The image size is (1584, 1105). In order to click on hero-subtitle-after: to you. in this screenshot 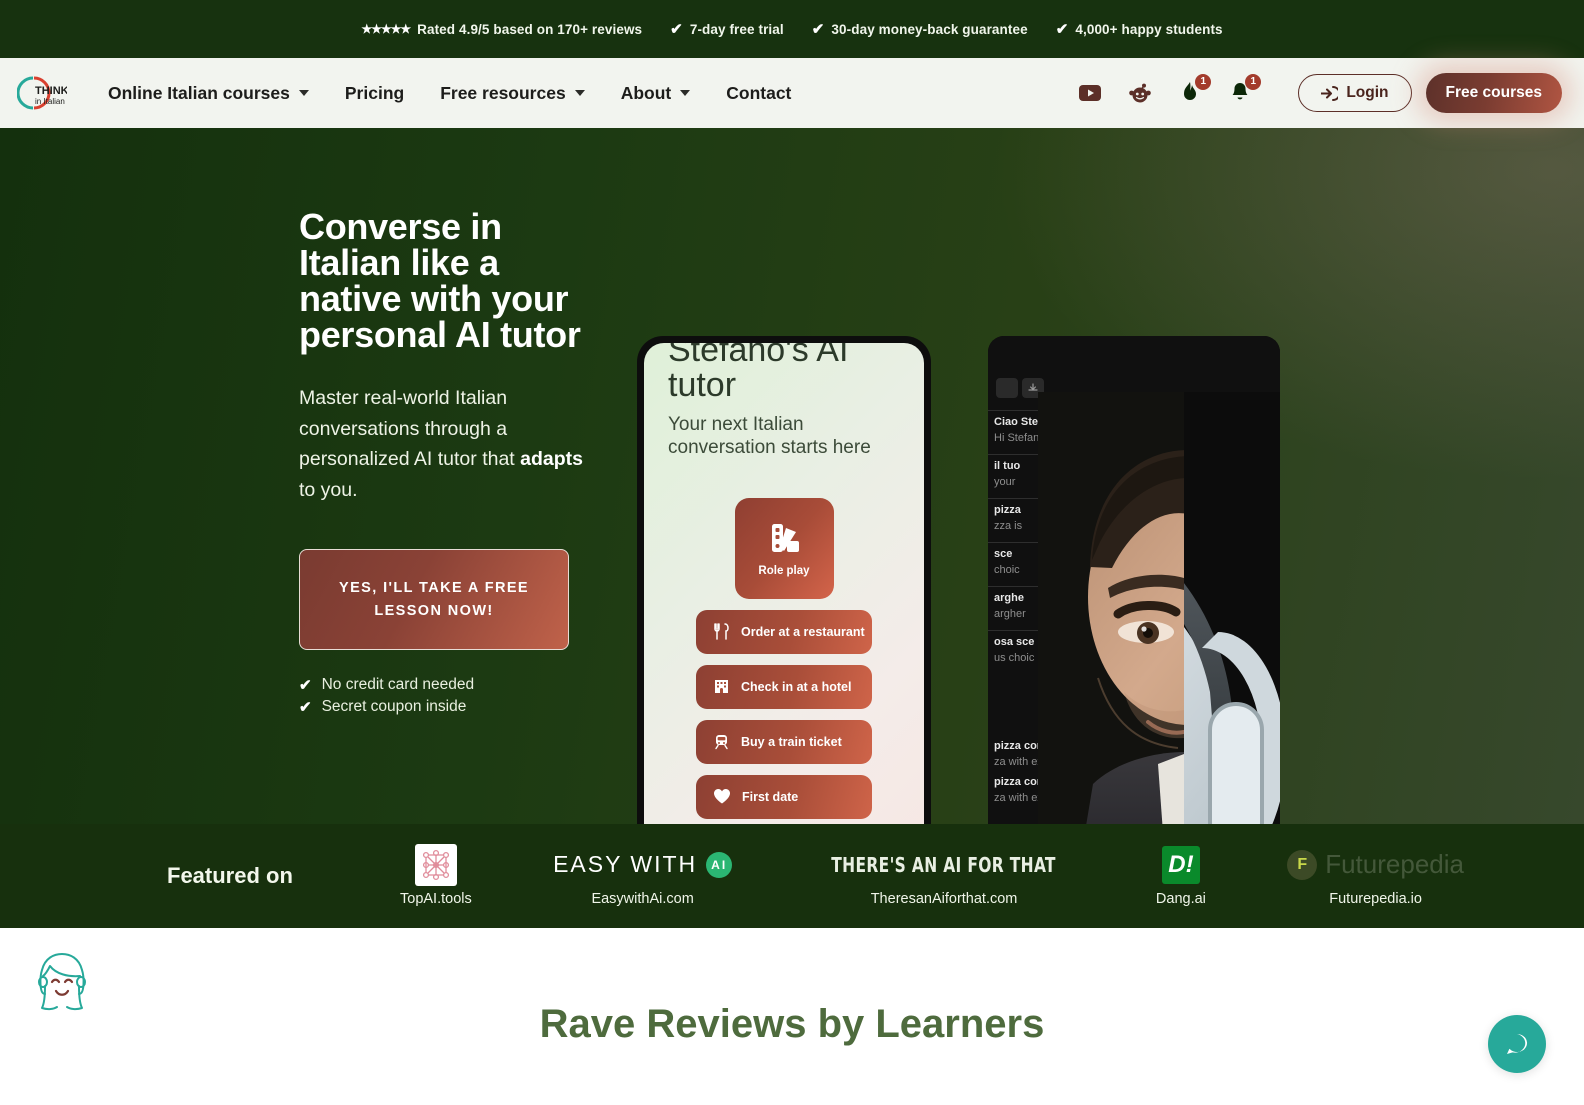, I will do `click(328, 489)`.